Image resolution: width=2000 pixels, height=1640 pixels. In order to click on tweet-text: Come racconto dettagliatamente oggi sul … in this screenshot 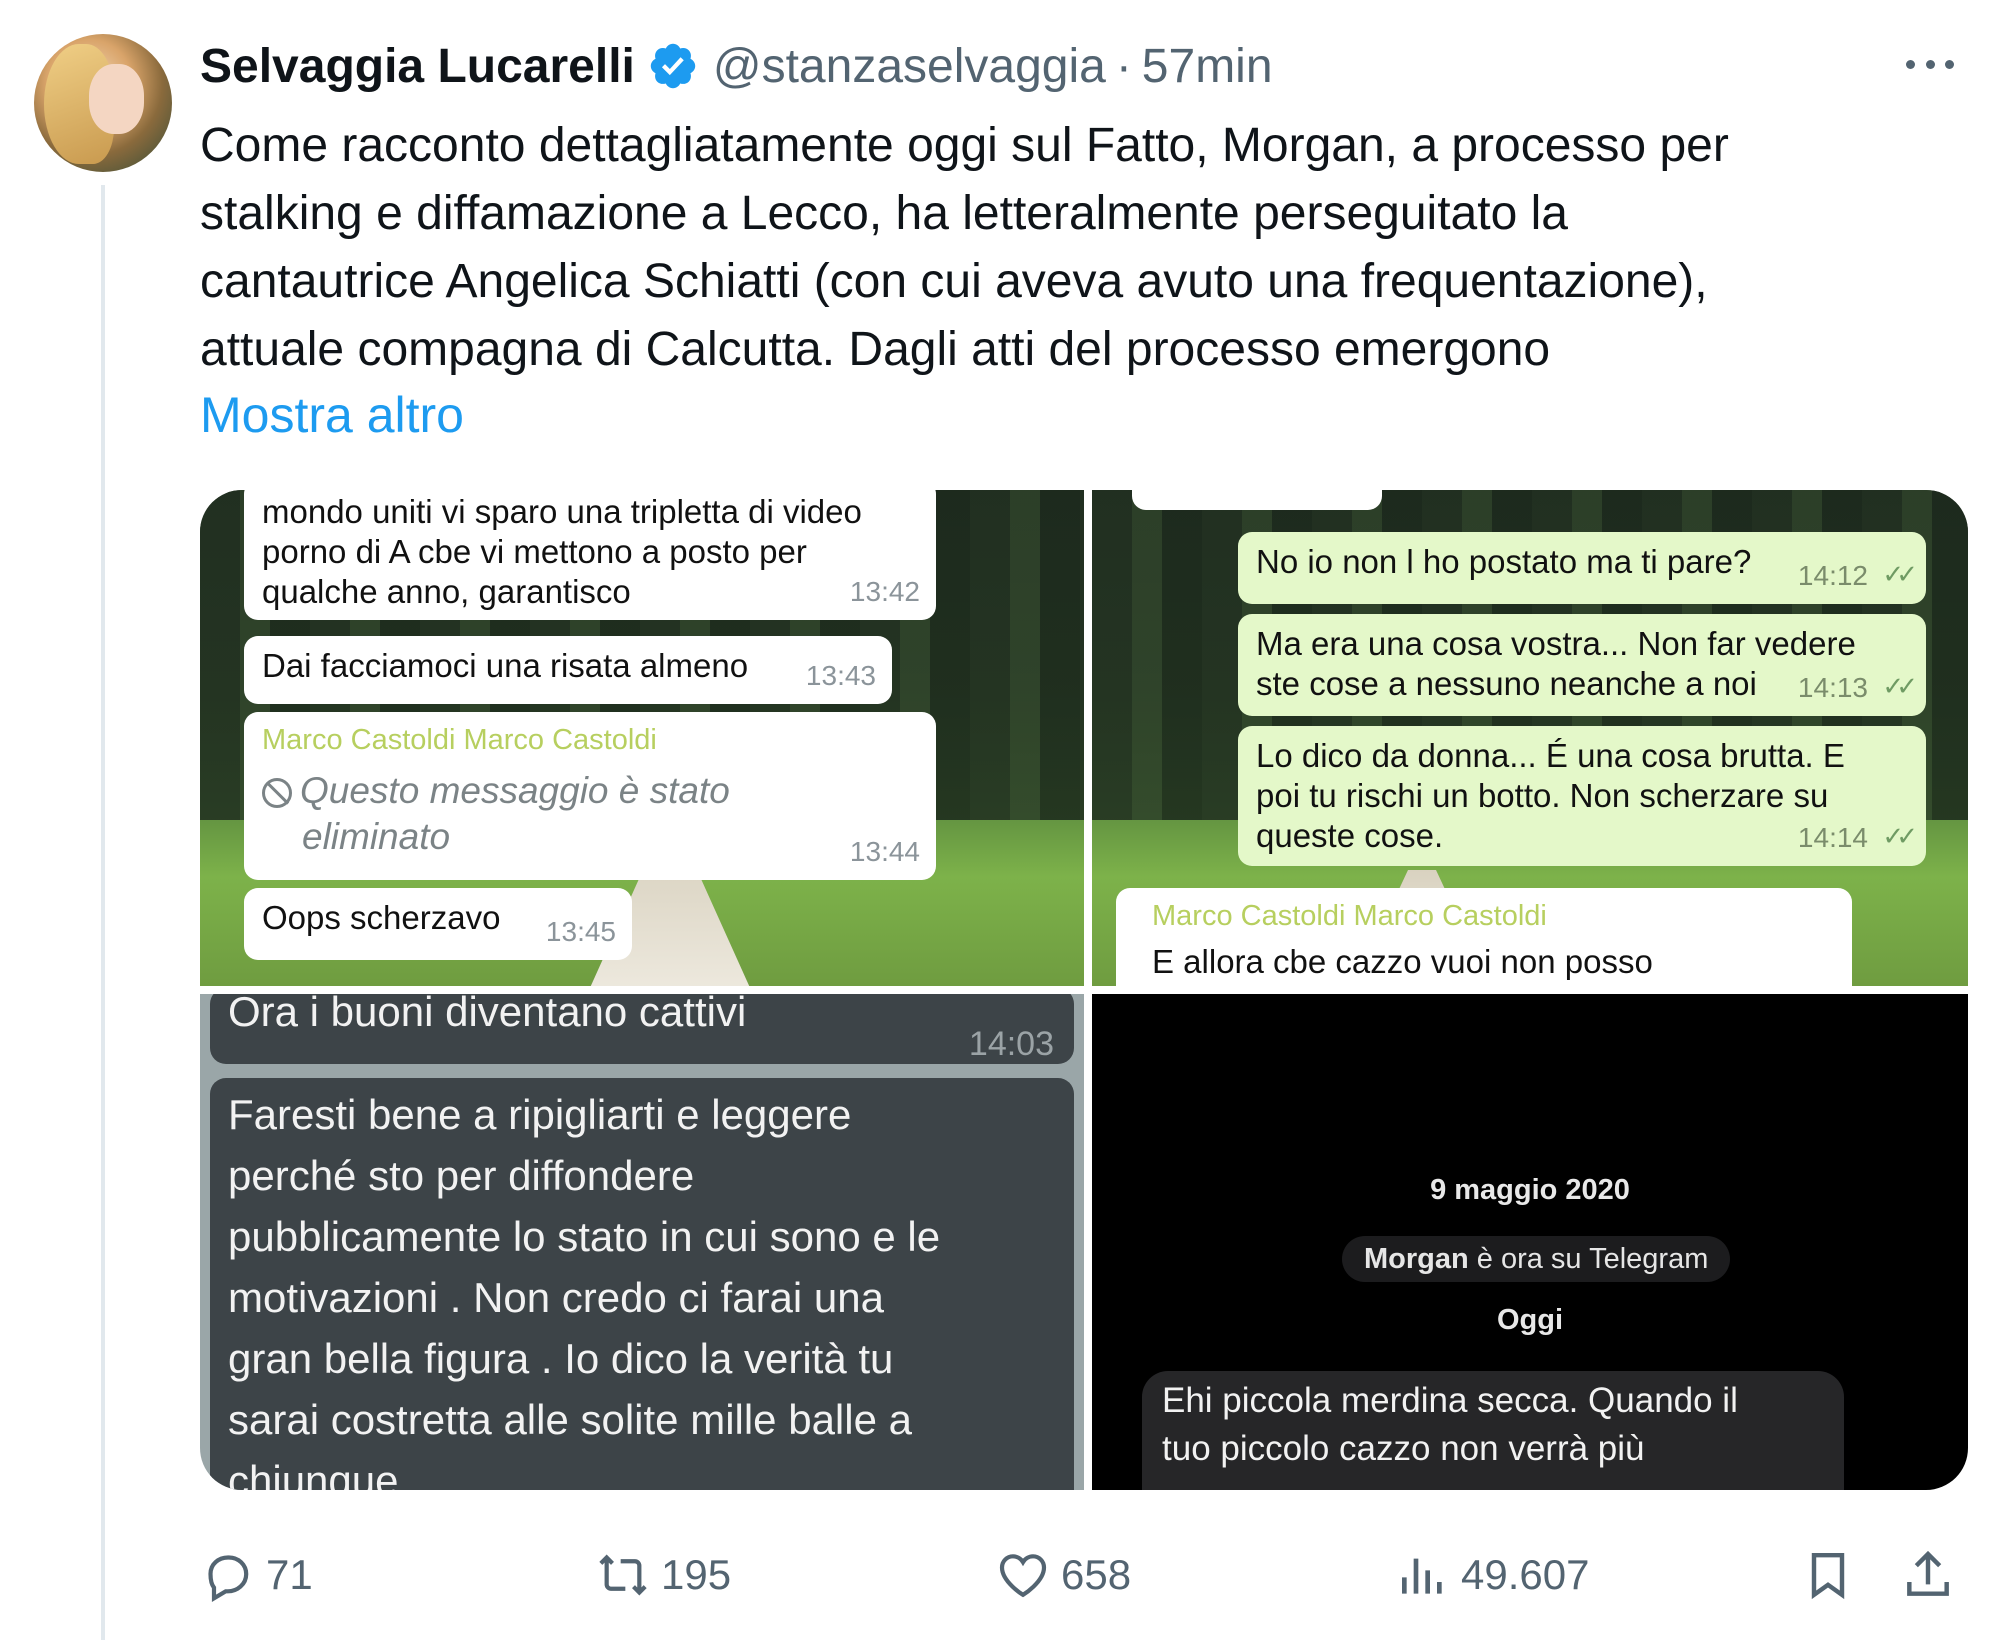, I will do `click(1080, 248)`.